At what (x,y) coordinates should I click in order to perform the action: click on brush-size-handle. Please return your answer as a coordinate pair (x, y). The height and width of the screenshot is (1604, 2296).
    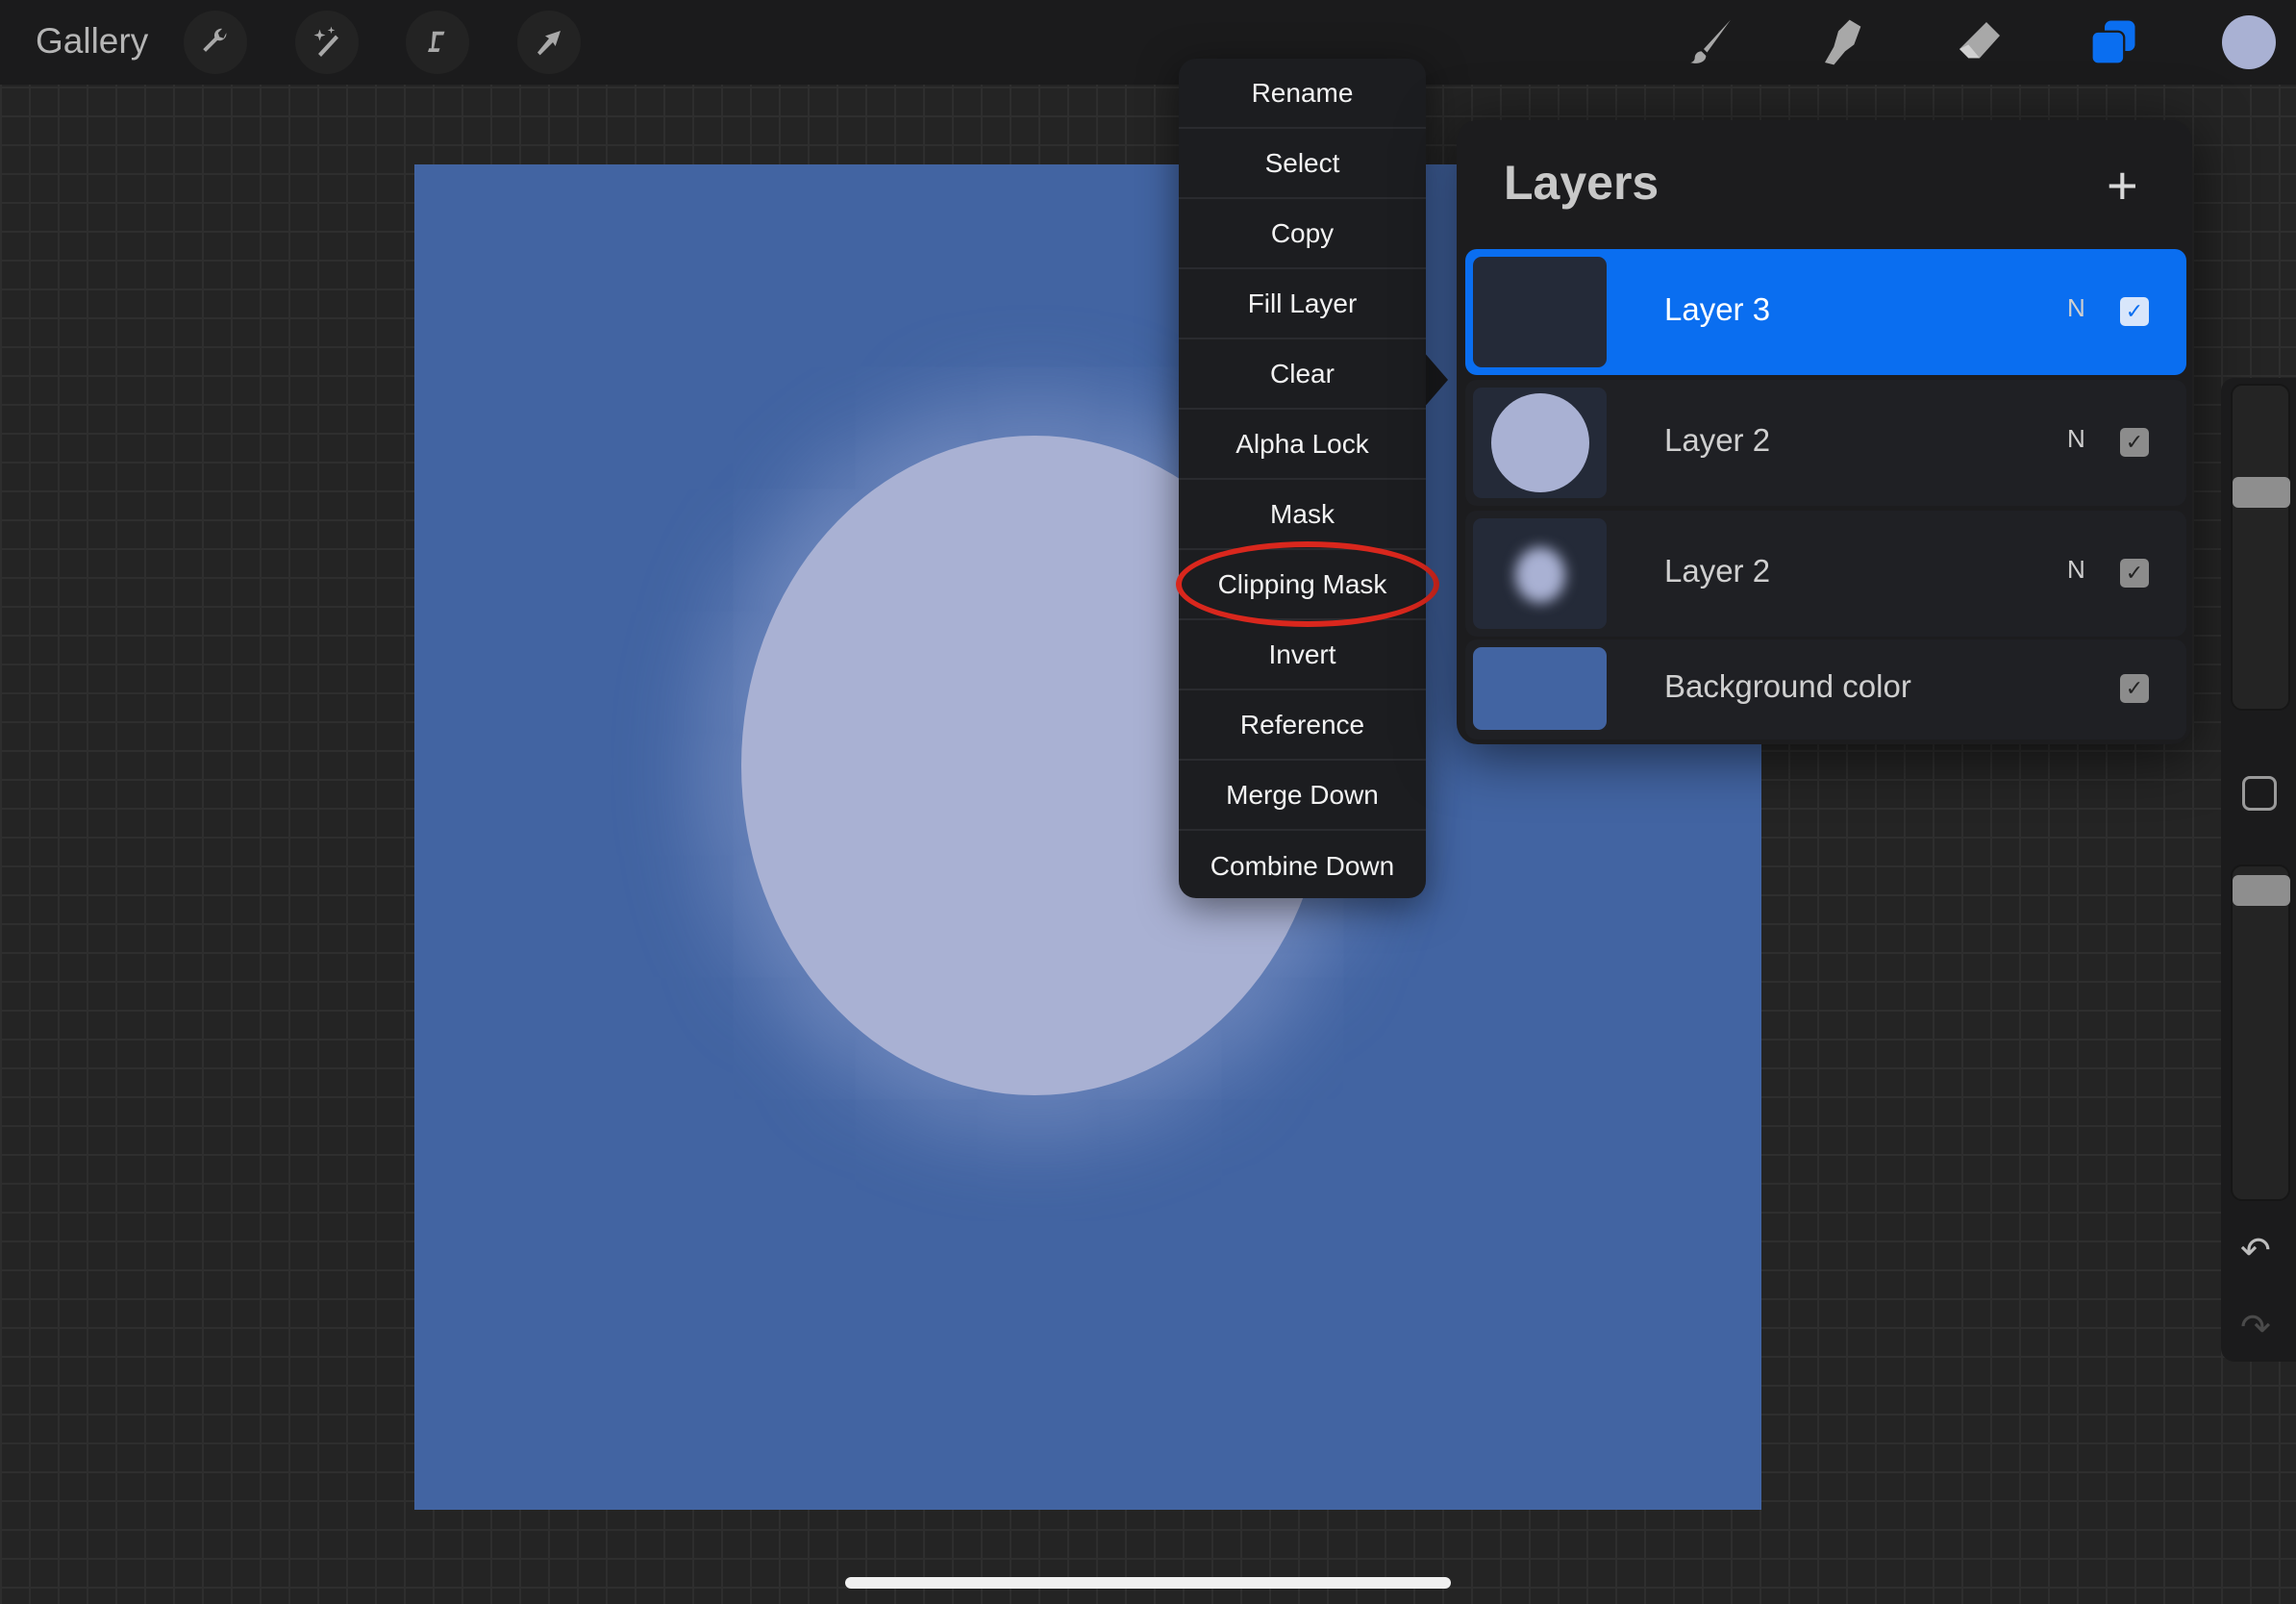
    Looking at the image, I should click on (2261, 492).